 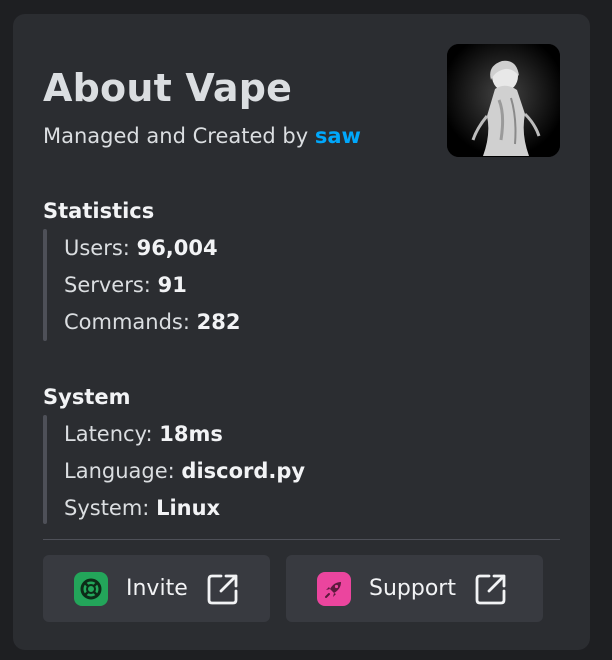 I want to click on creator-link: saw, so click(x=338, y=136).